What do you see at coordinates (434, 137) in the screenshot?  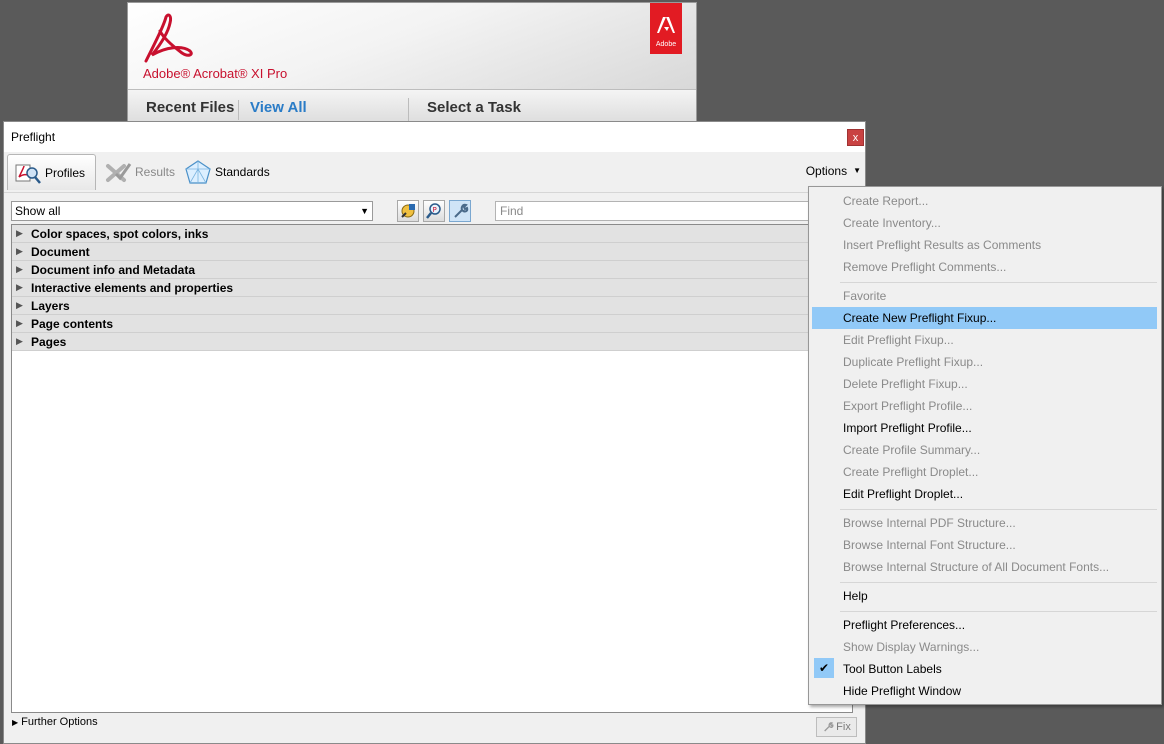 I see `title-bar: Preflight x` at bounding box center [434, 137].